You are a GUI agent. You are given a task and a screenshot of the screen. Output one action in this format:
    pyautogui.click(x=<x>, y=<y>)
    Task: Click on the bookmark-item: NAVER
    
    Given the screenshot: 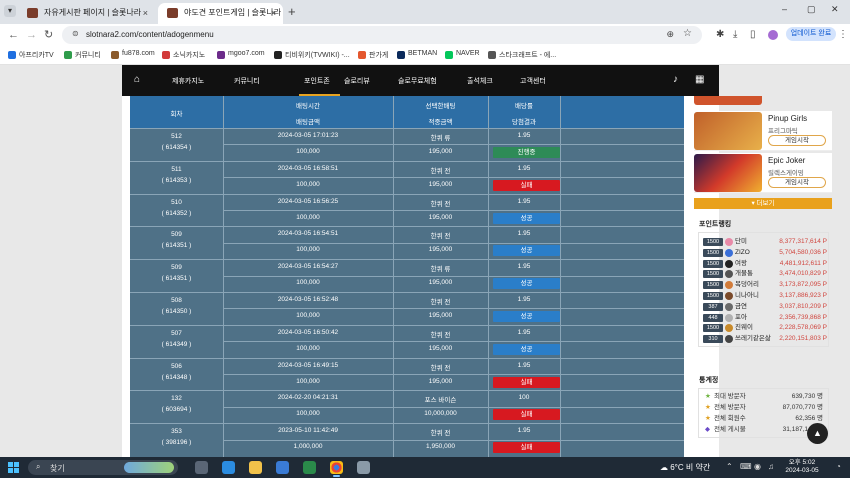 What is the action you would take?
    pyautogui.click(x=462, y=54)
    